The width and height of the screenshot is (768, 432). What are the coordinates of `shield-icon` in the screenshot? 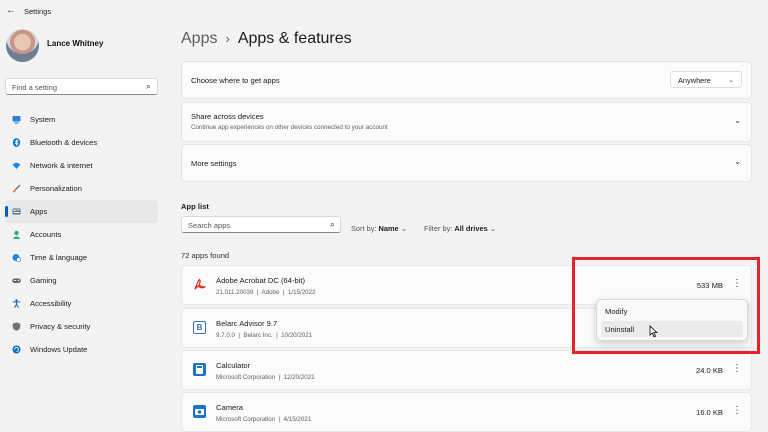 It's located at (16, 326).